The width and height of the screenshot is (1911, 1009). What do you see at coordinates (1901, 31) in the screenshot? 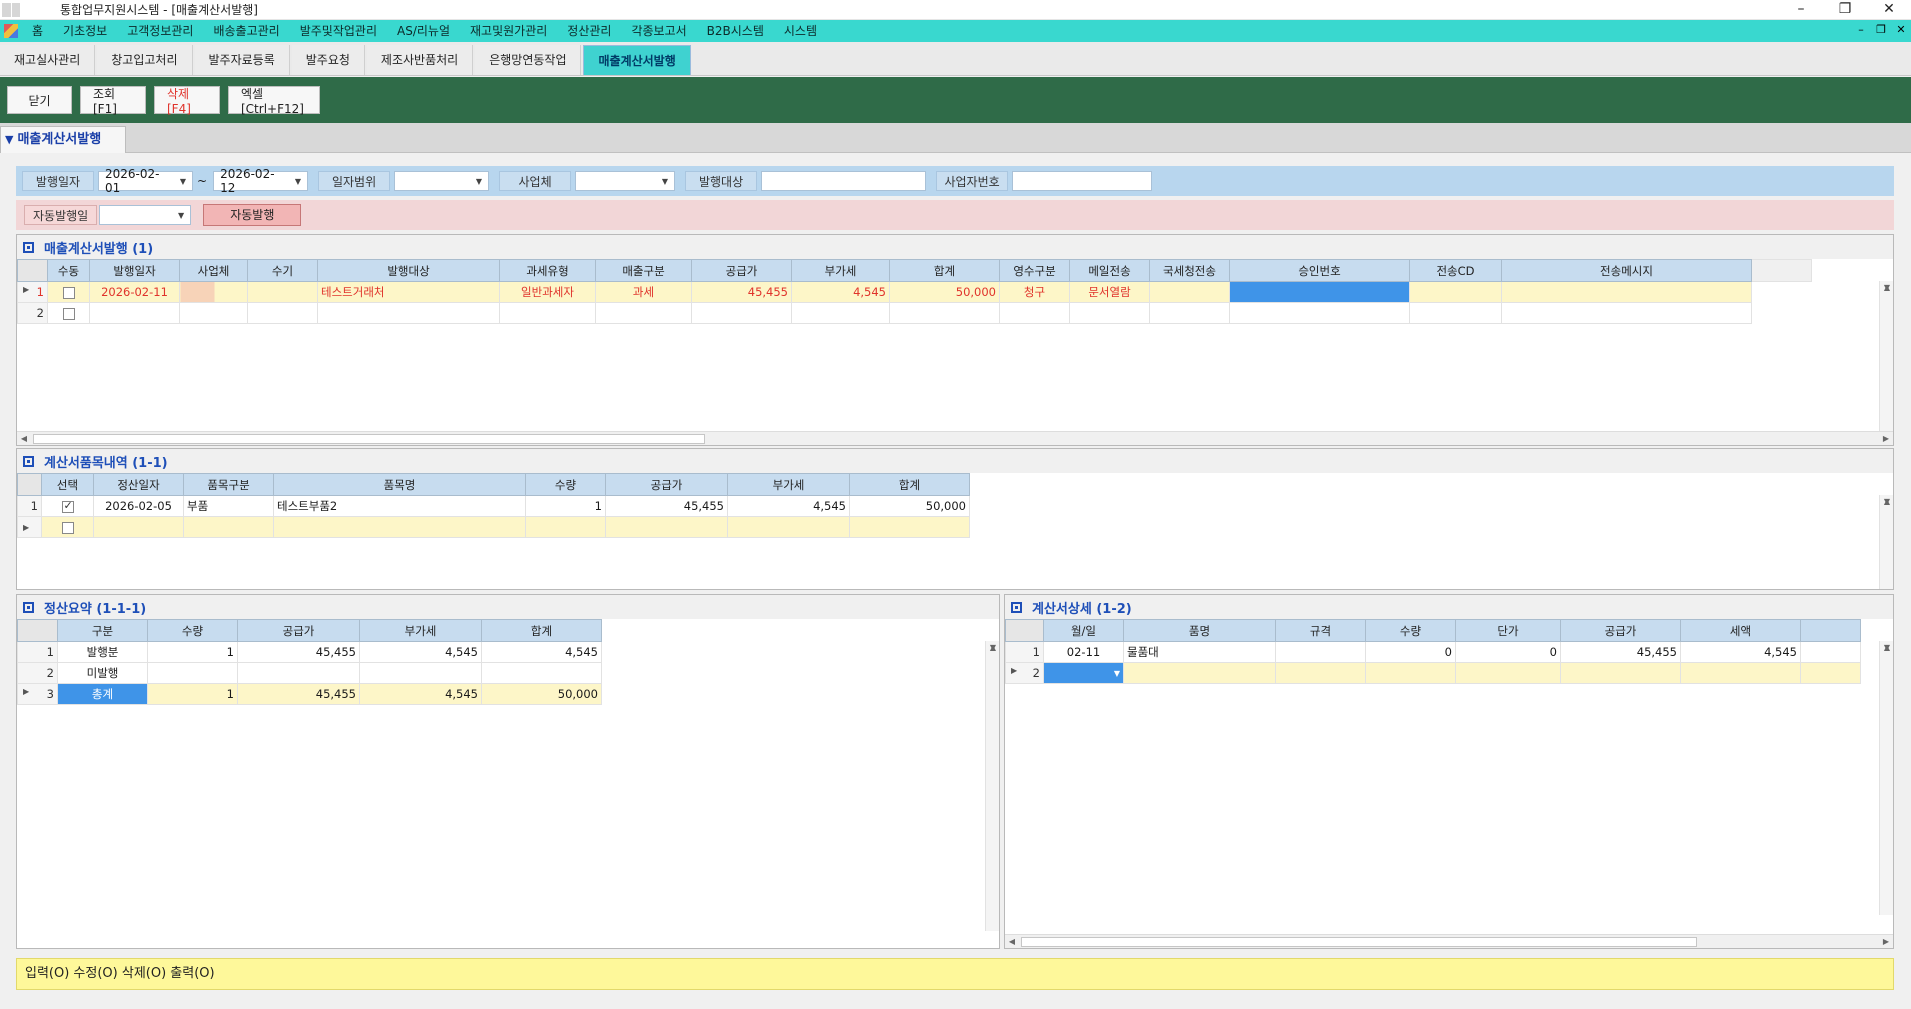
I see `mdi-close-icon: ✕` at bounding box center [1901, 31].